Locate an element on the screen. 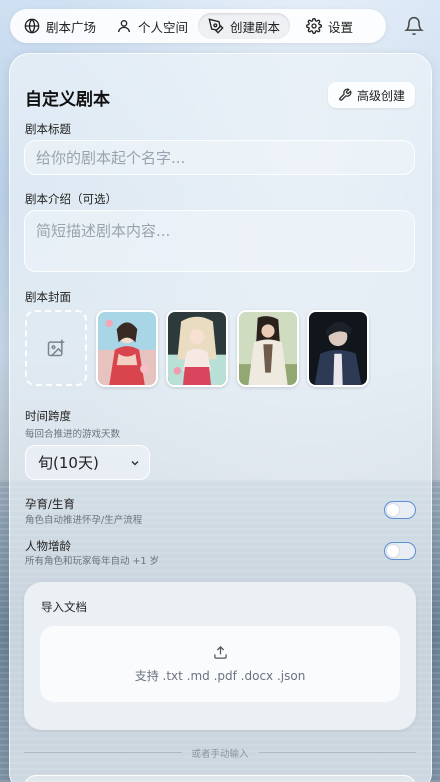  top-nav: 剧本广场 个人空间 创建剧本 设置 is located at coordinates (198, 26).